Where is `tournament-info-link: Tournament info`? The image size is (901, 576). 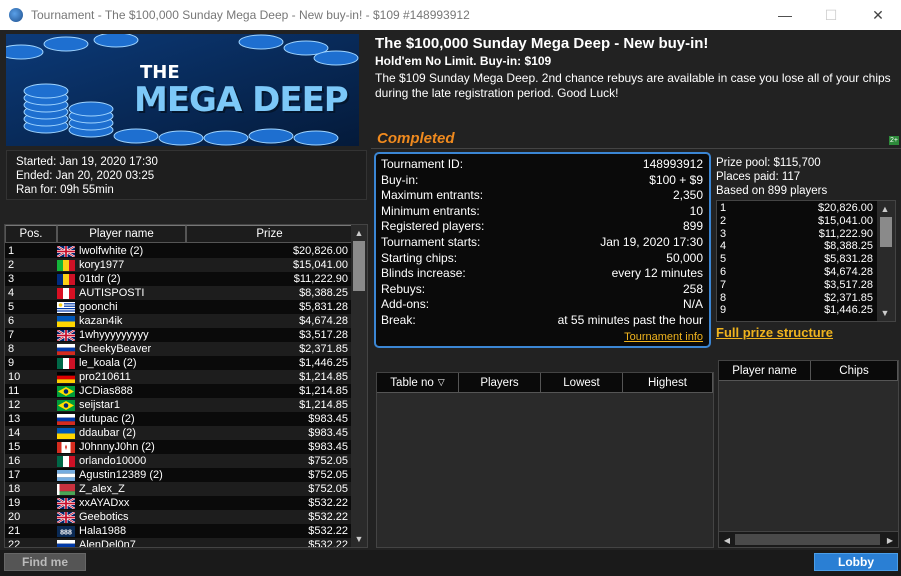 tournament-info-link: Tournament info is located at coordinates (663, 337).